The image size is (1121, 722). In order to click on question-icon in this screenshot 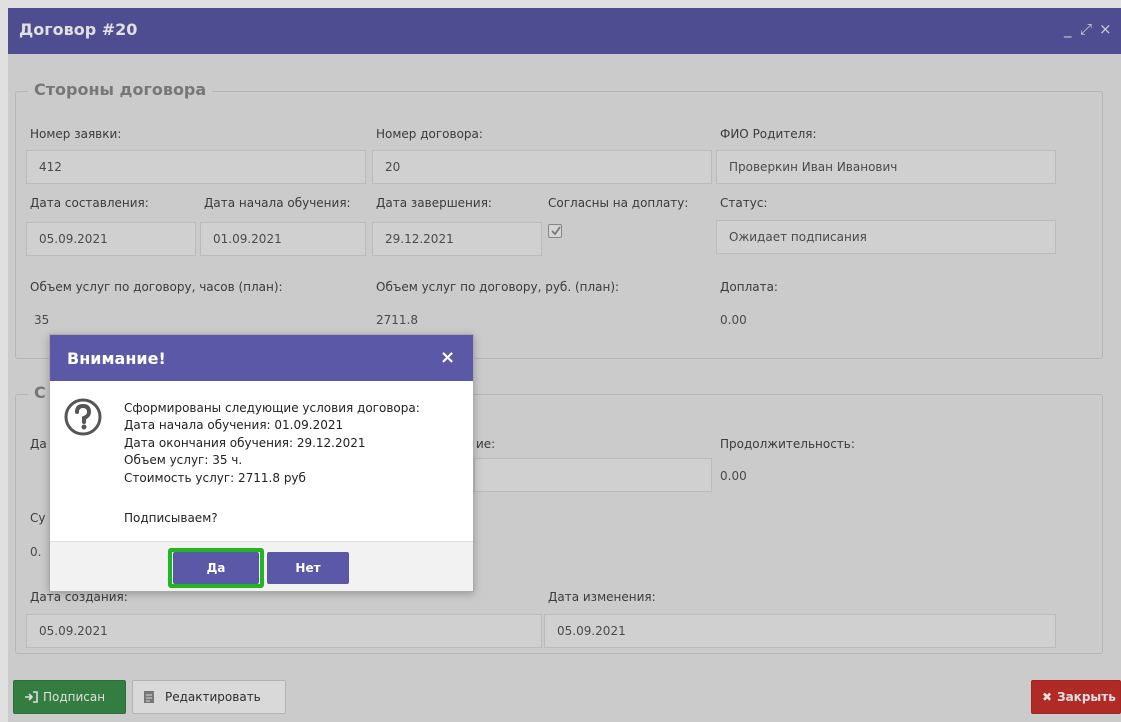, I will do `click(83, 417)`.